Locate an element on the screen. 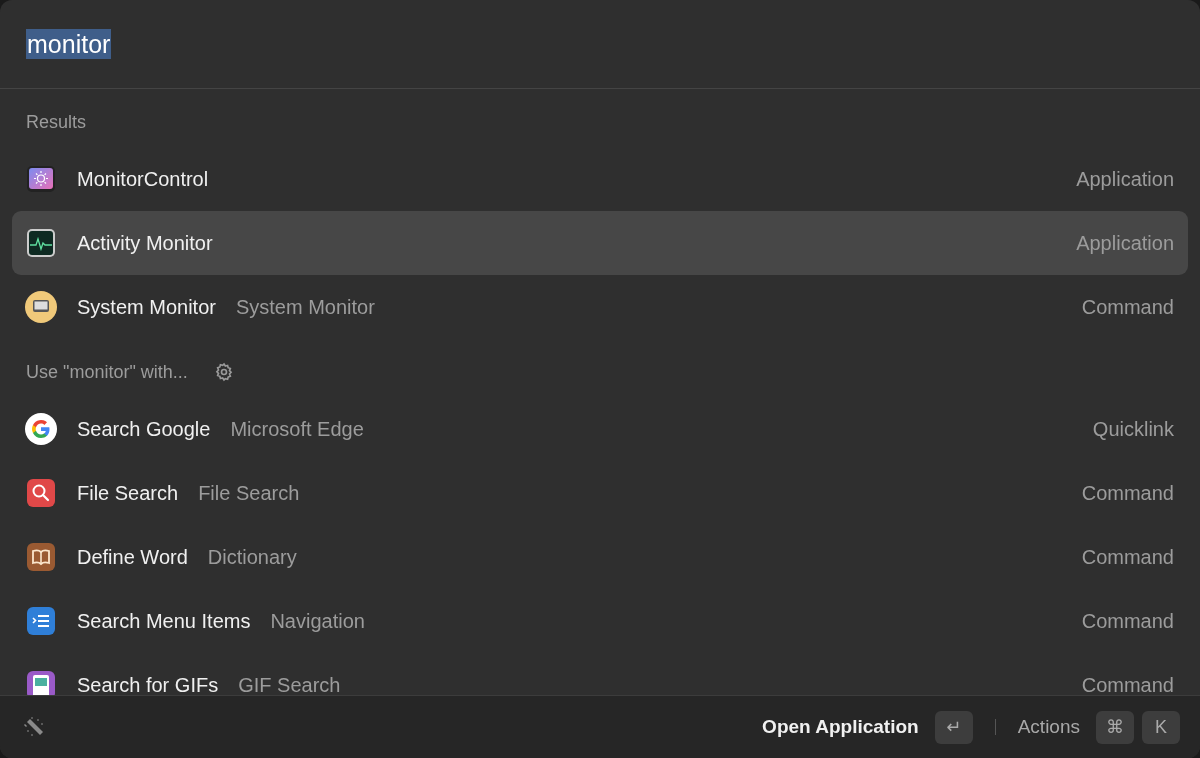 Image resolution: width=1200 pixels, height=758 pixels. section-header: Results is located at coordinates (56, 122).